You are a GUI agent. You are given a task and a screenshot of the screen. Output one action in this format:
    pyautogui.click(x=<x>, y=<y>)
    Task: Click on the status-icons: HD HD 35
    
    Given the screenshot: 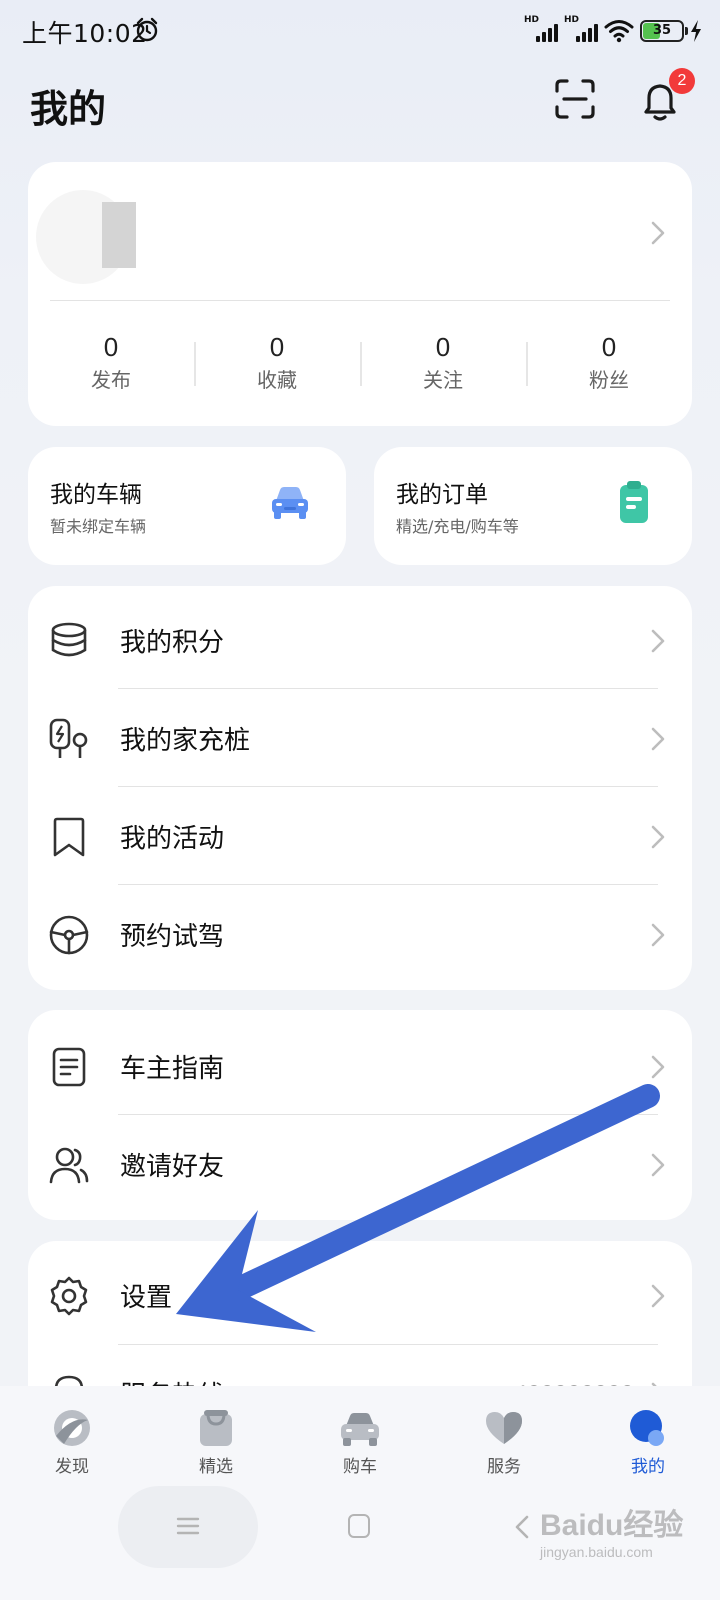 What is the action you would take?
    pyautogui.click(x=613, y=30)
    